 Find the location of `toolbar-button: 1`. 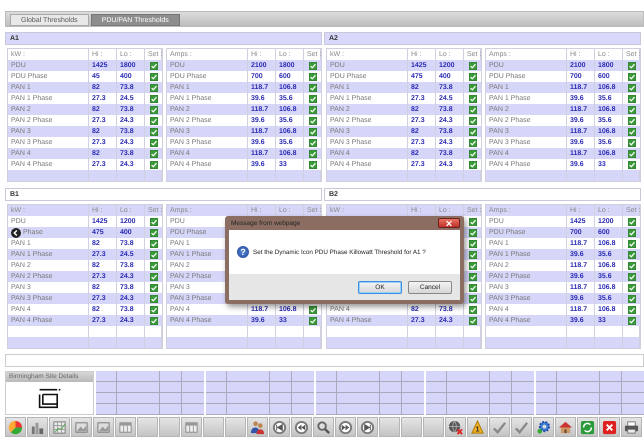

toolbar-button: 1 is located at coordinates (477, 427).